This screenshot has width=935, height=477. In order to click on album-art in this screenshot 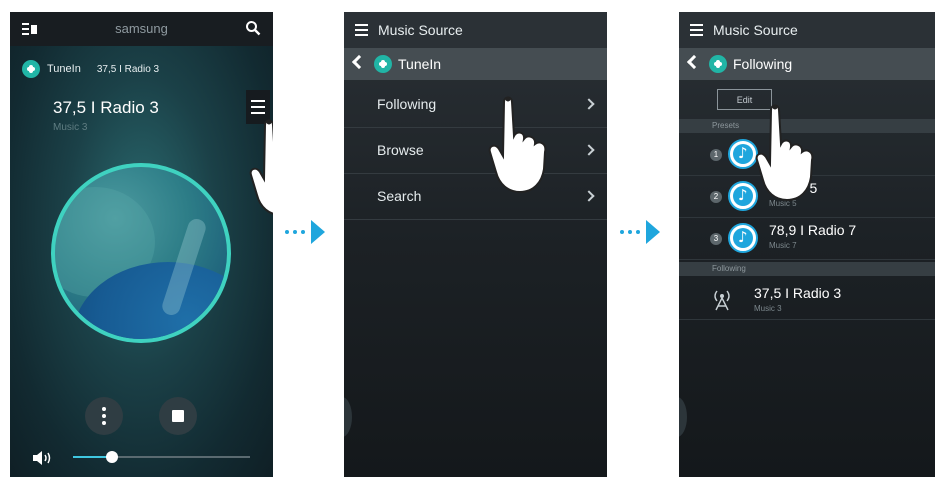, I will do `click(141, 253)`.